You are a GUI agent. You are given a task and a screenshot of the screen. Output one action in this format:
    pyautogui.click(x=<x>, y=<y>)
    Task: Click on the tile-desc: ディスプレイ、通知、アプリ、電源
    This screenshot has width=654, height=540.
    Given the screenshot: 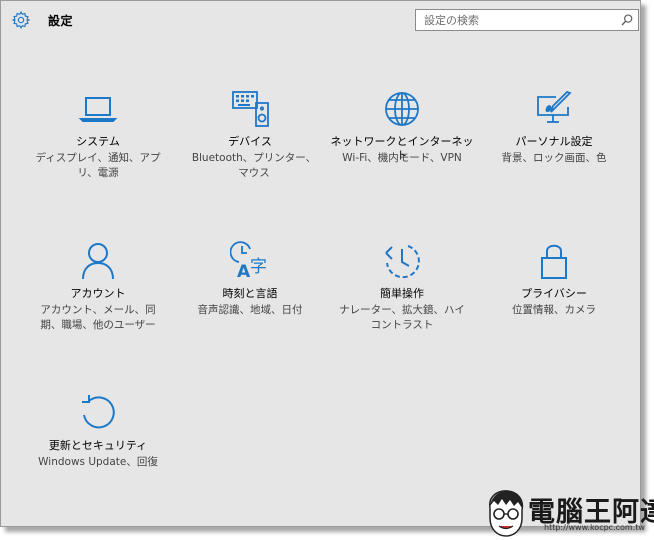 What is the action you would take?
    pyautogui.click(x=98, y=165)
    